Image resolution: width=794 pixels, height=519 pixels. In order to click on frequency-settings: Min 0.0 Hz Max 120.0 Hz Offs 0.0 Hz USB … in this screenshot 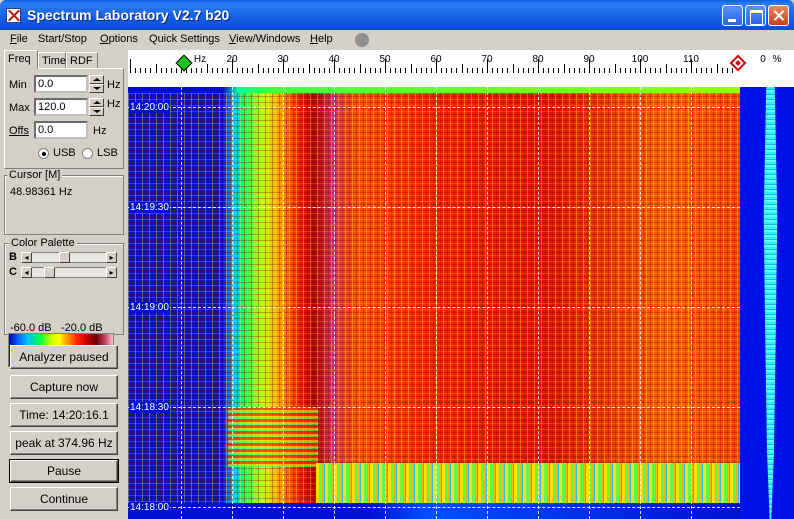, I will do `click(64, 118)`.